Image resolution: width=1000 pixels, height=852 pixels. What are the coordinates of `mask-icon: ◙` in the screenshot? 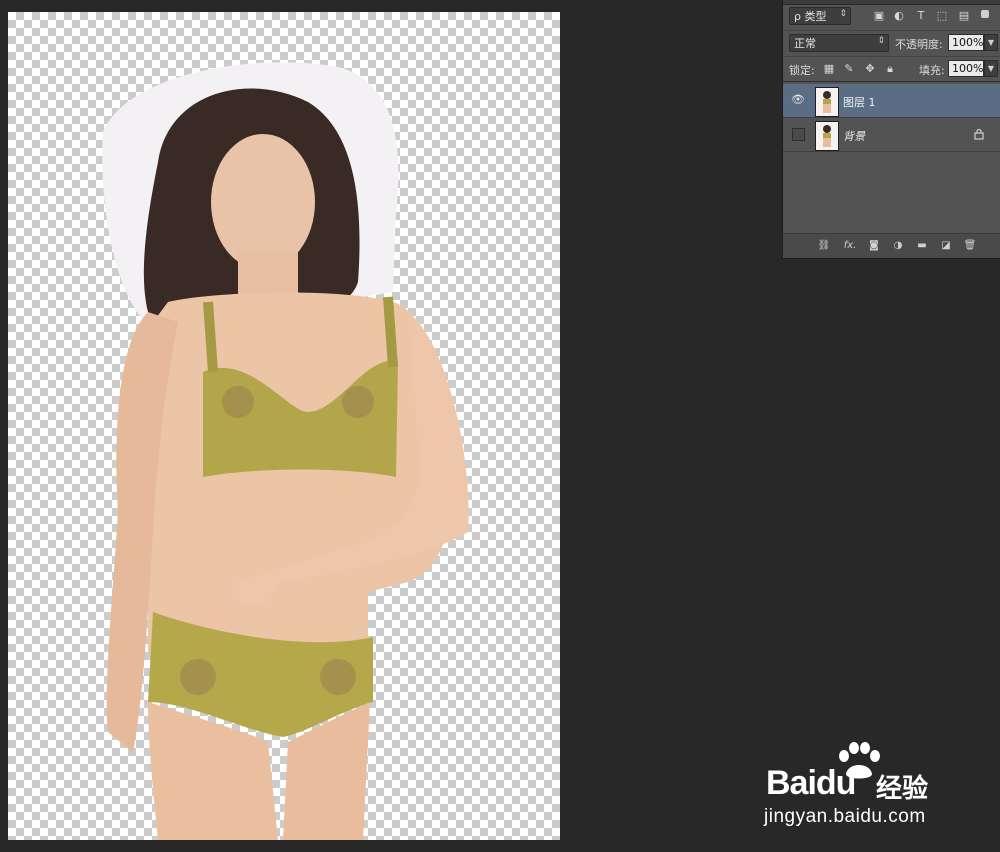 It's located at (874, 246).